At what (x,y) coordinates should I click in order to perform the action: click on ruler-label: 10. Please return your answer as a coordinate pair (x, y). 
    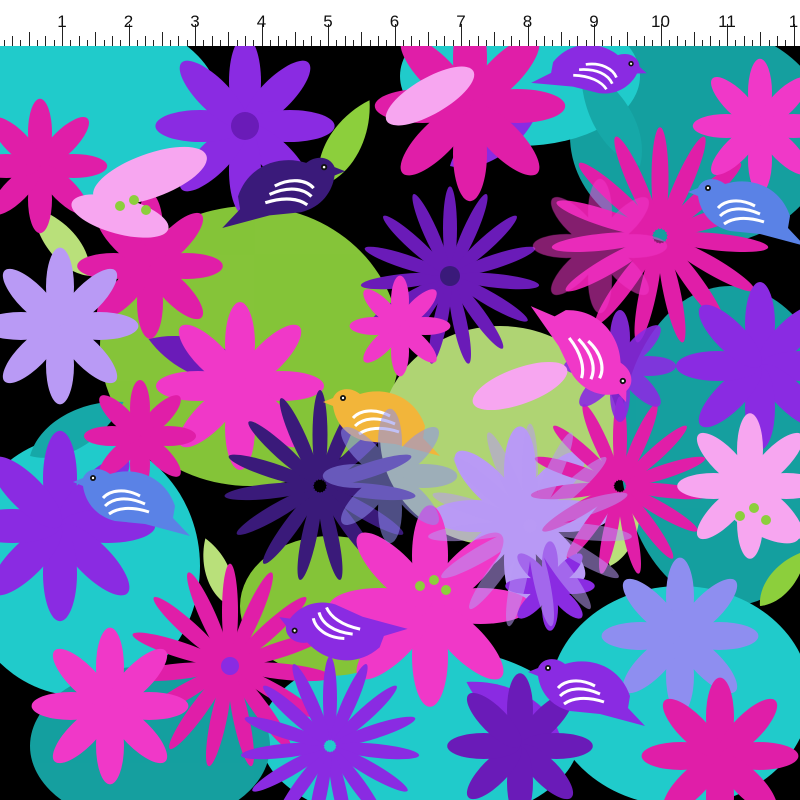
    Looking at the image, I should click on (660, 21).